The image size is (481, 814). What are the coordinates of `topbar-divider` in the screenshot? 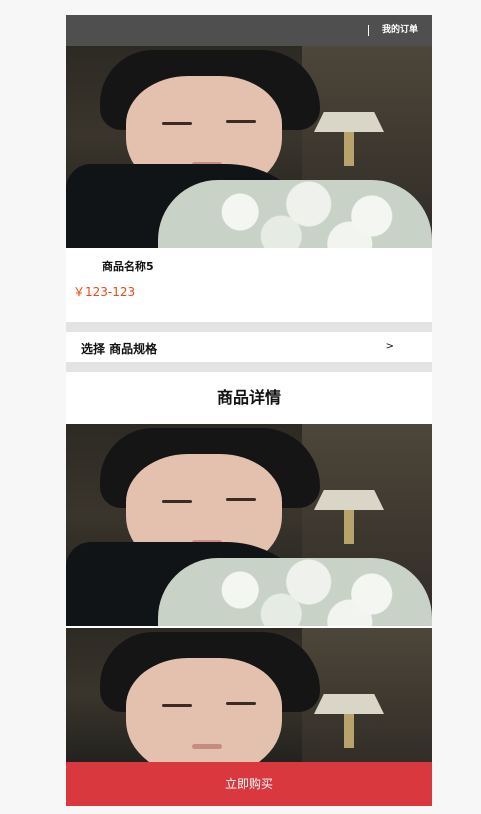 It's located at (368, 30).